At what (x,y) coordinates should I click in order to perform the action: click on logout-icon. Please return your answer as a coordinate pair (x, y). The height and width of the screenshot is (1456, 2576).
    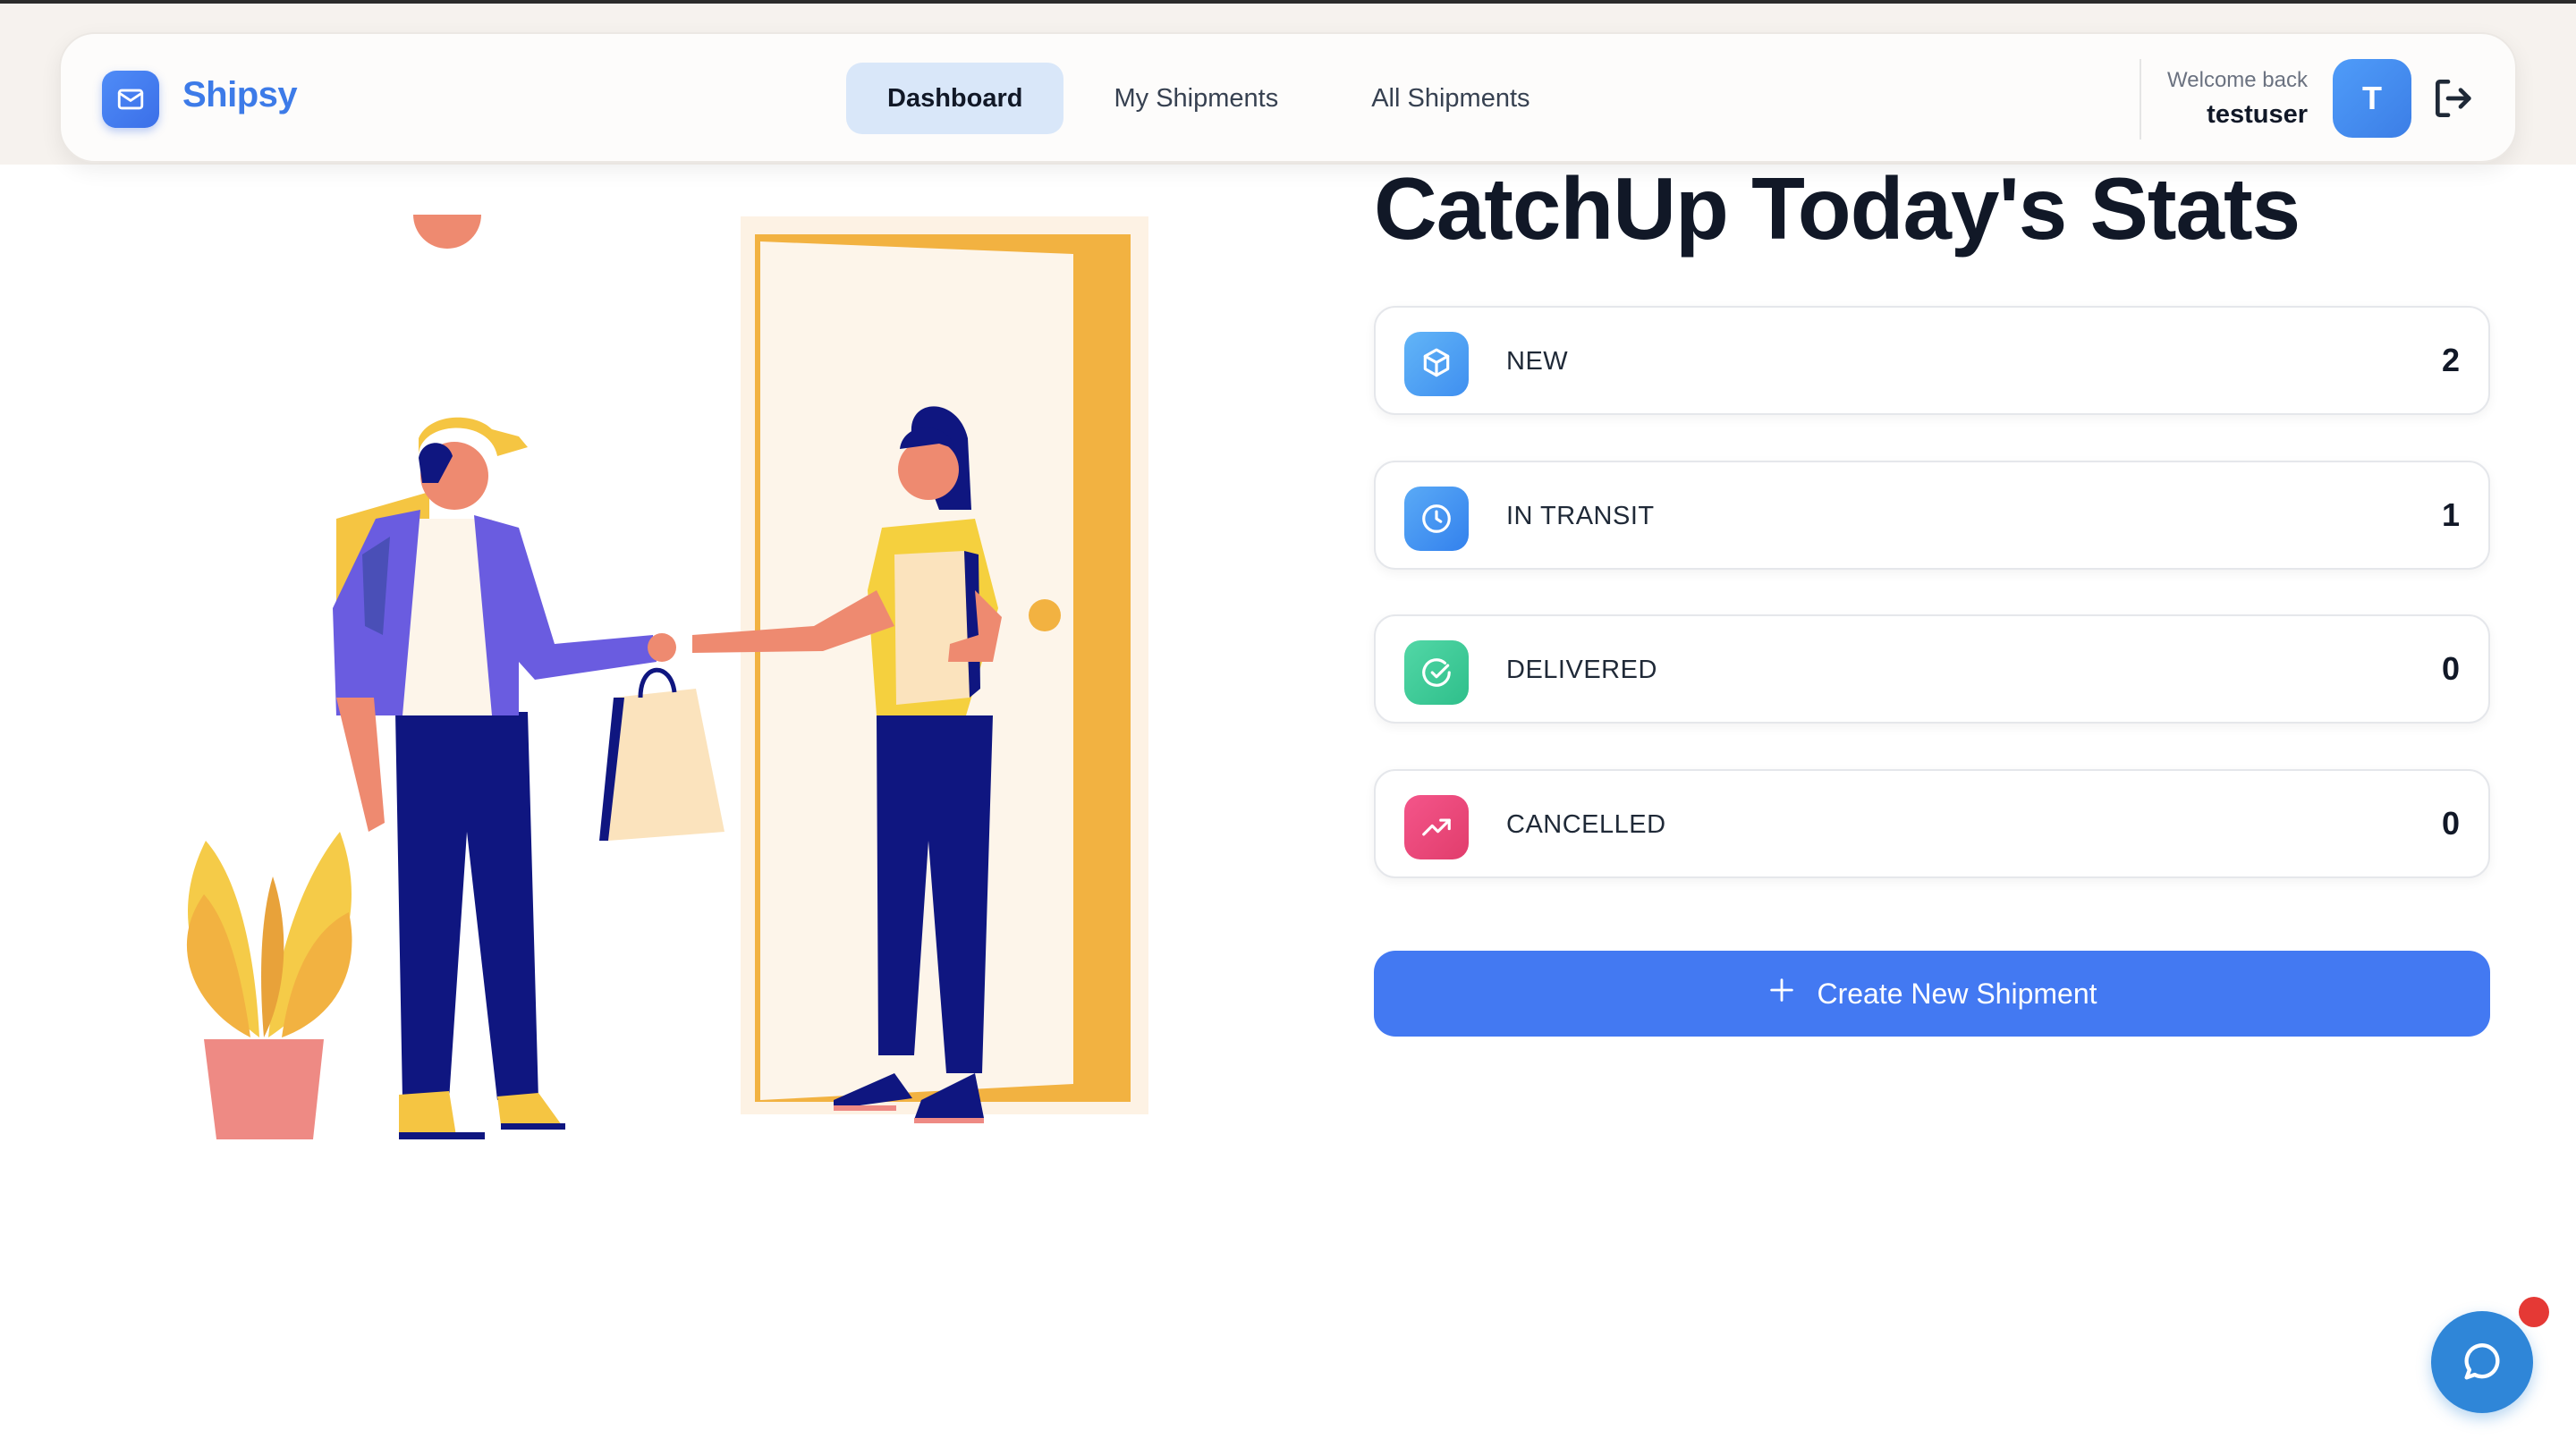
    Looking at the image, I should click on (2454, 98).